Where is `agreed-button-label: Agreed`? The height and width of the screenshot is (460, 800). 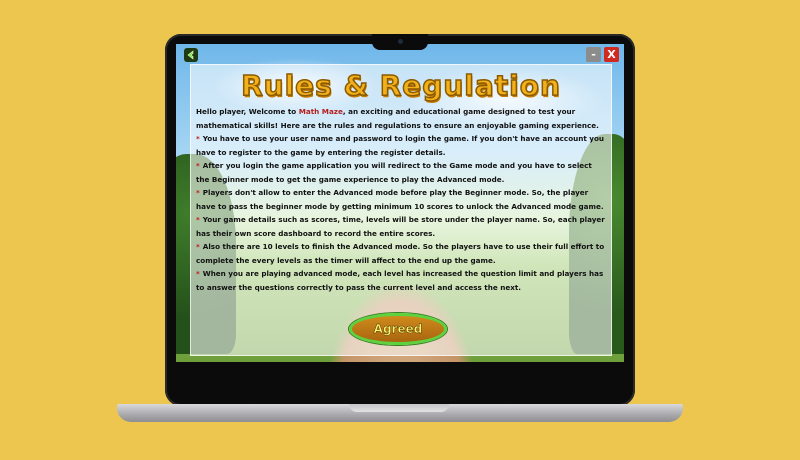
agreed-button-label: Agreed is located at coordinates (398, 329).